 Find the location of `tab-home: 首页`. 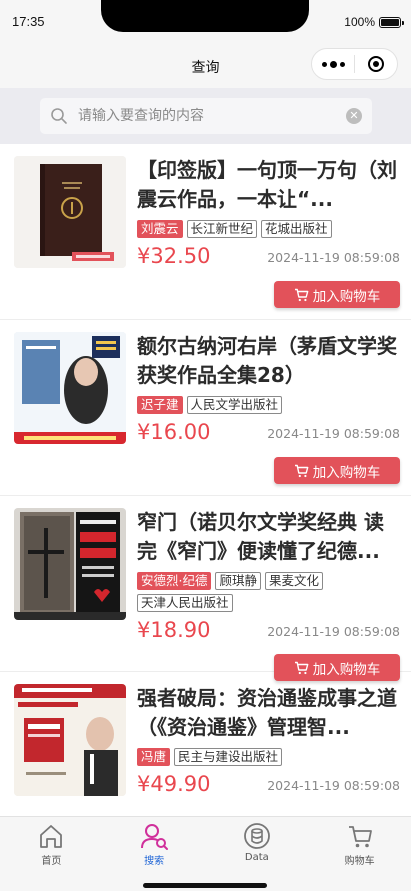

tab-home: 首页 is located at coordinates (51, 854).